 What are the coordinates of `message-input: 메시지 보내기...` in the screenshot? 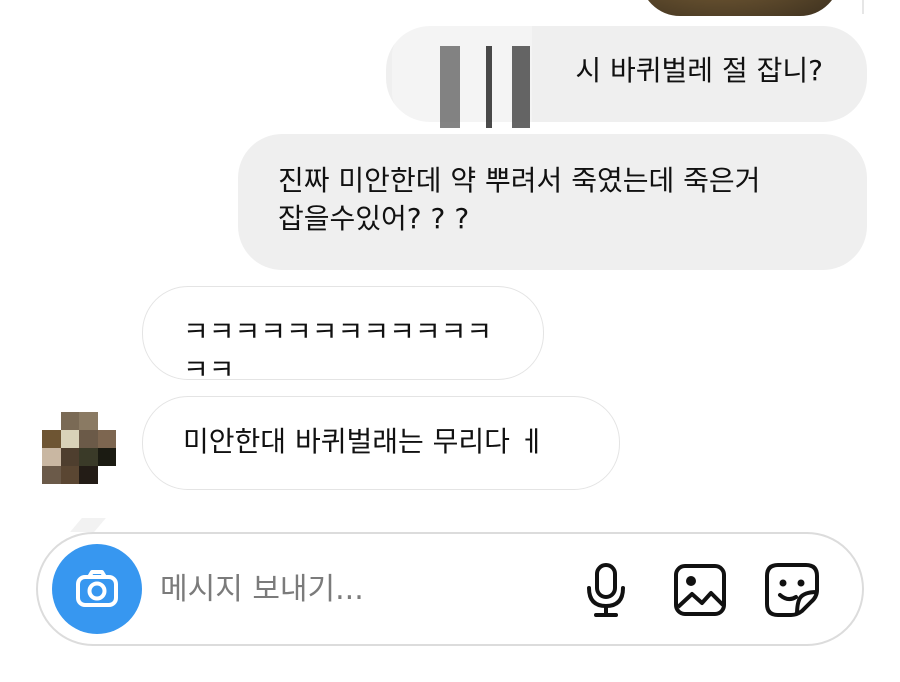 It's located at (262, 590).